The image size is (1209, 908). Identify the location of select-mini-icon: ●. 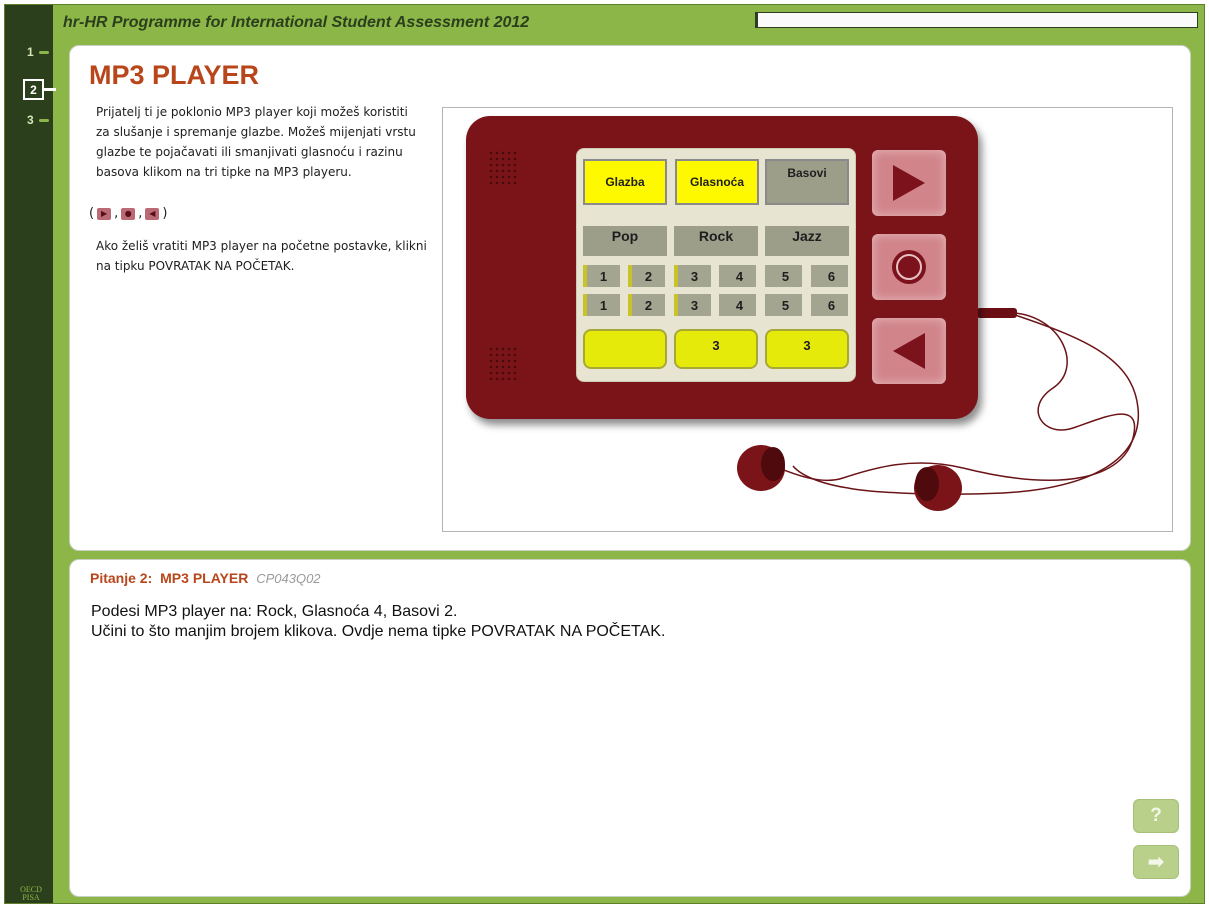
(128, 213).